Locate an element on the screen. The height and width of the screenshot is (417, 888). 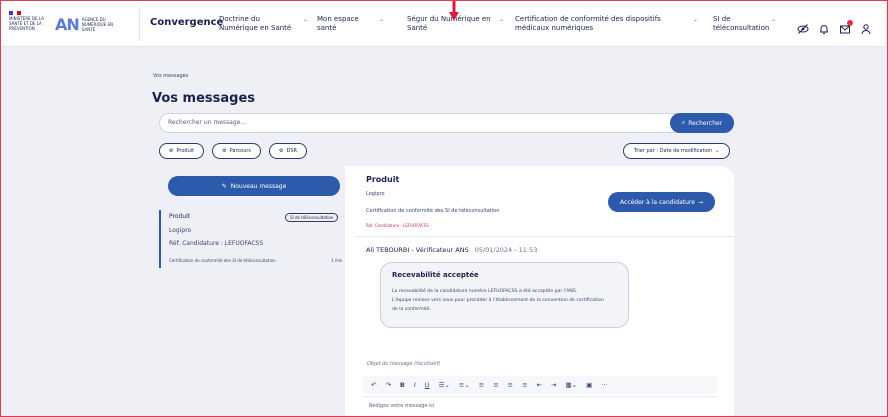
message-product: Produit is located at coordinates (180, 216).